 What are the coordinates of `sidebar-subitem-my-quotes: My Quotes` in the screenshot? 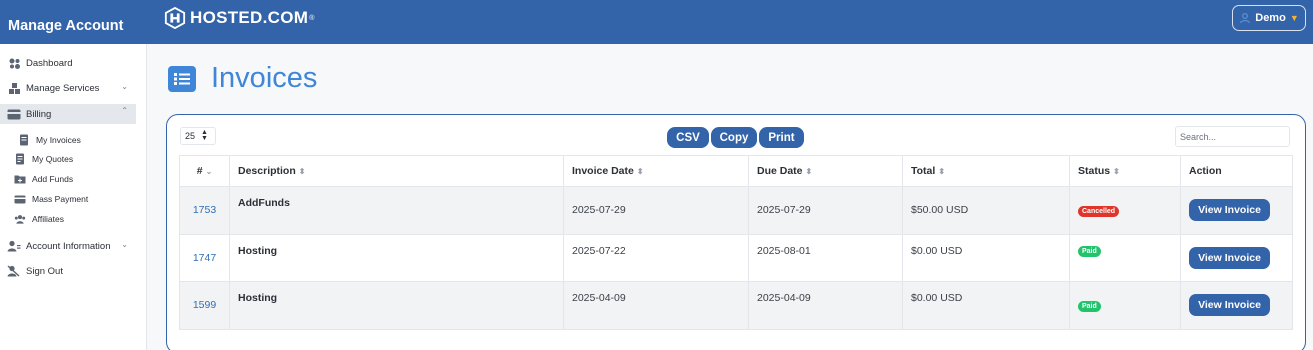 It's located at (43, 159).